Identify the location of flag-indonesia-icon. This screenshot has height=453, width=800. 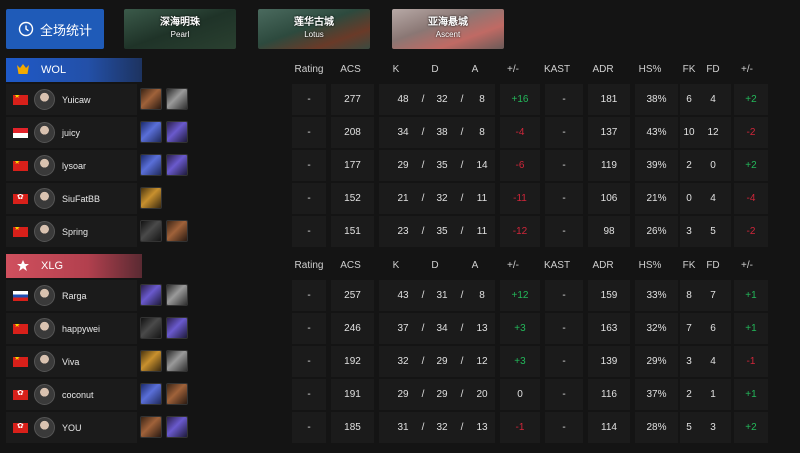
(20, 132).